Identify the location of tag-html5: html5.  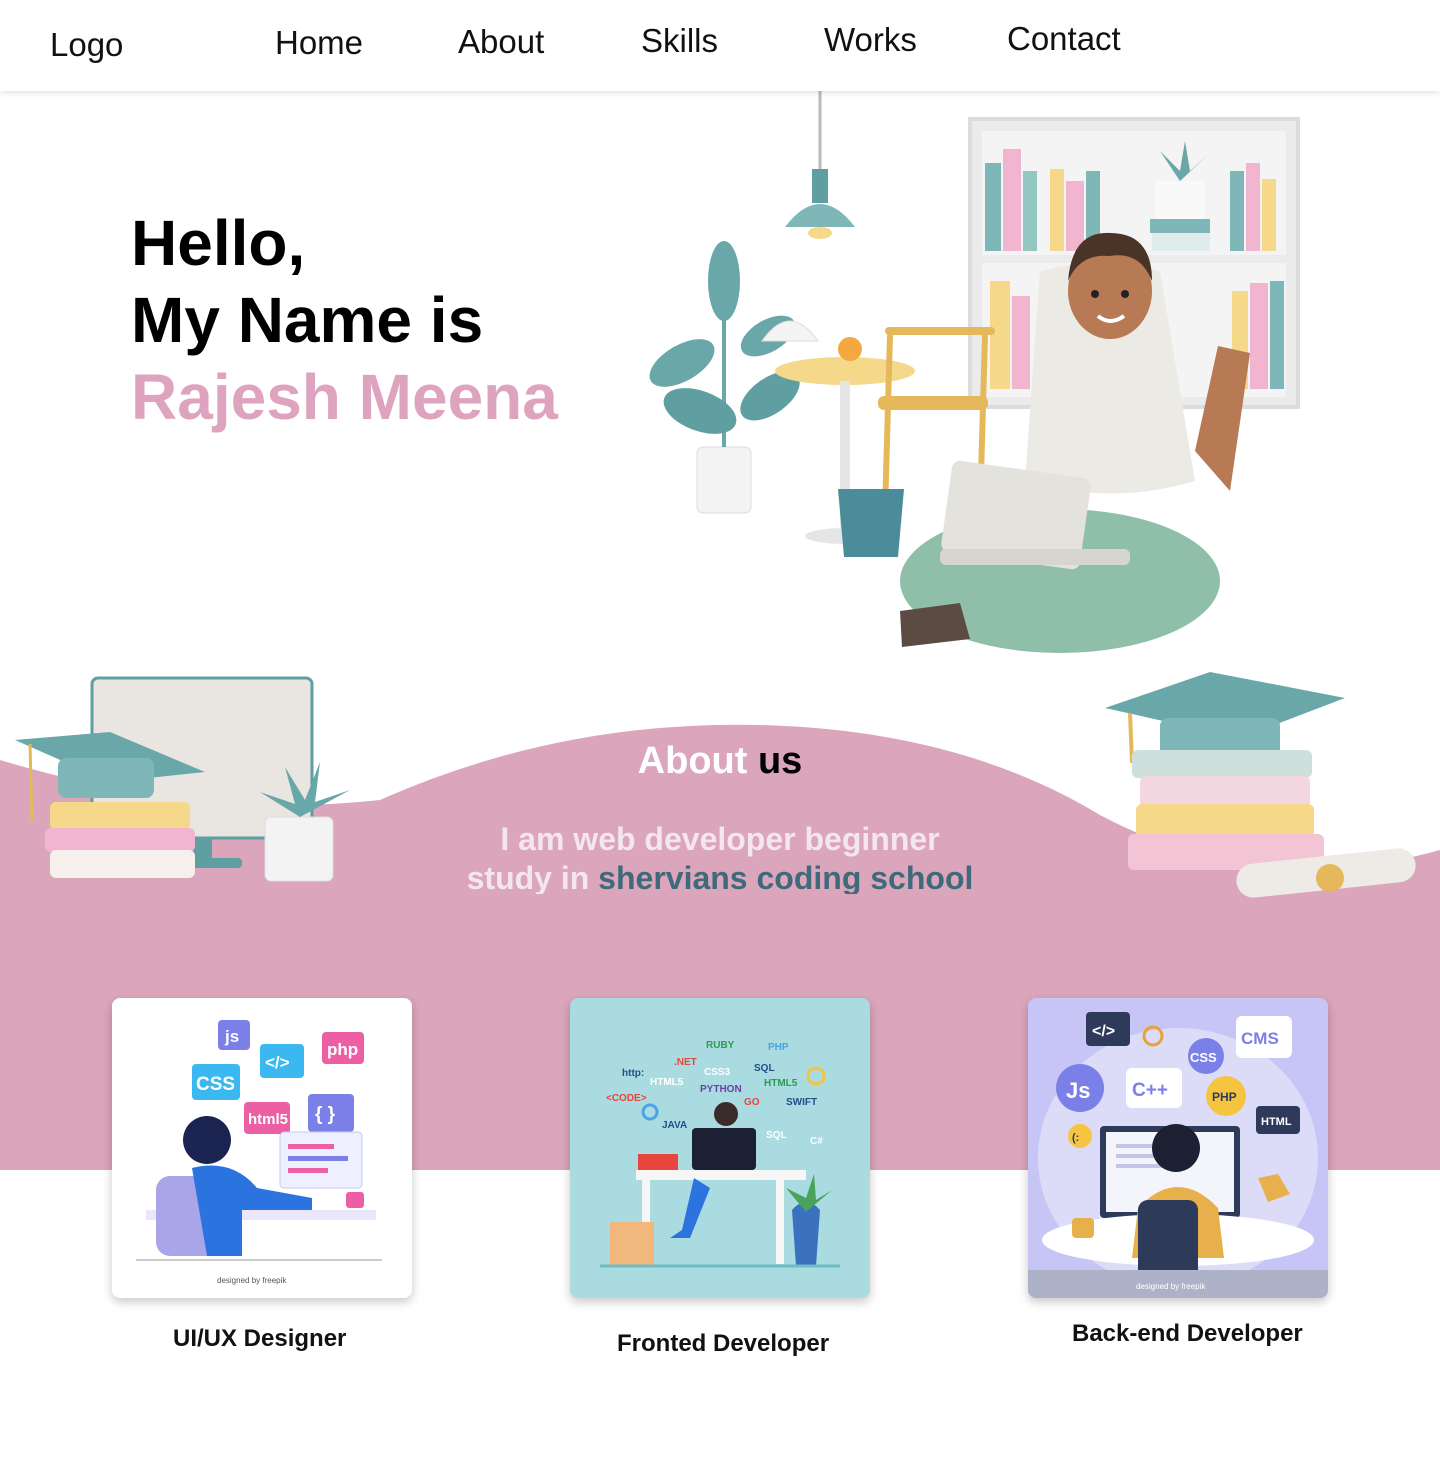
(268, 1119).